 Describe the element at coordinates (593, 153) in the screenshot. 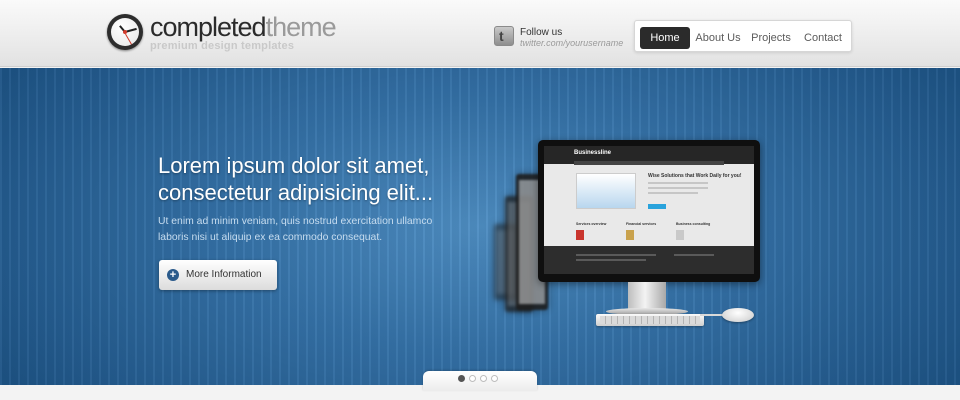

I see `screen-logo: Businessline` at that location.